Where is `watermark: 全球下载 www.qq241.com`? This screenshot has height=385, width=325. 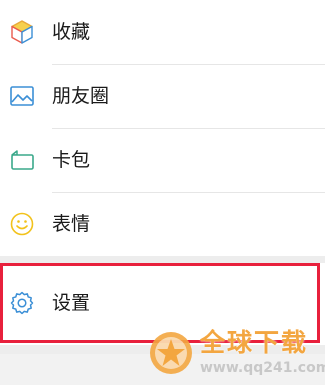 watermark: 全球下载 www.qq241.com is located at coordinates (236, 354).